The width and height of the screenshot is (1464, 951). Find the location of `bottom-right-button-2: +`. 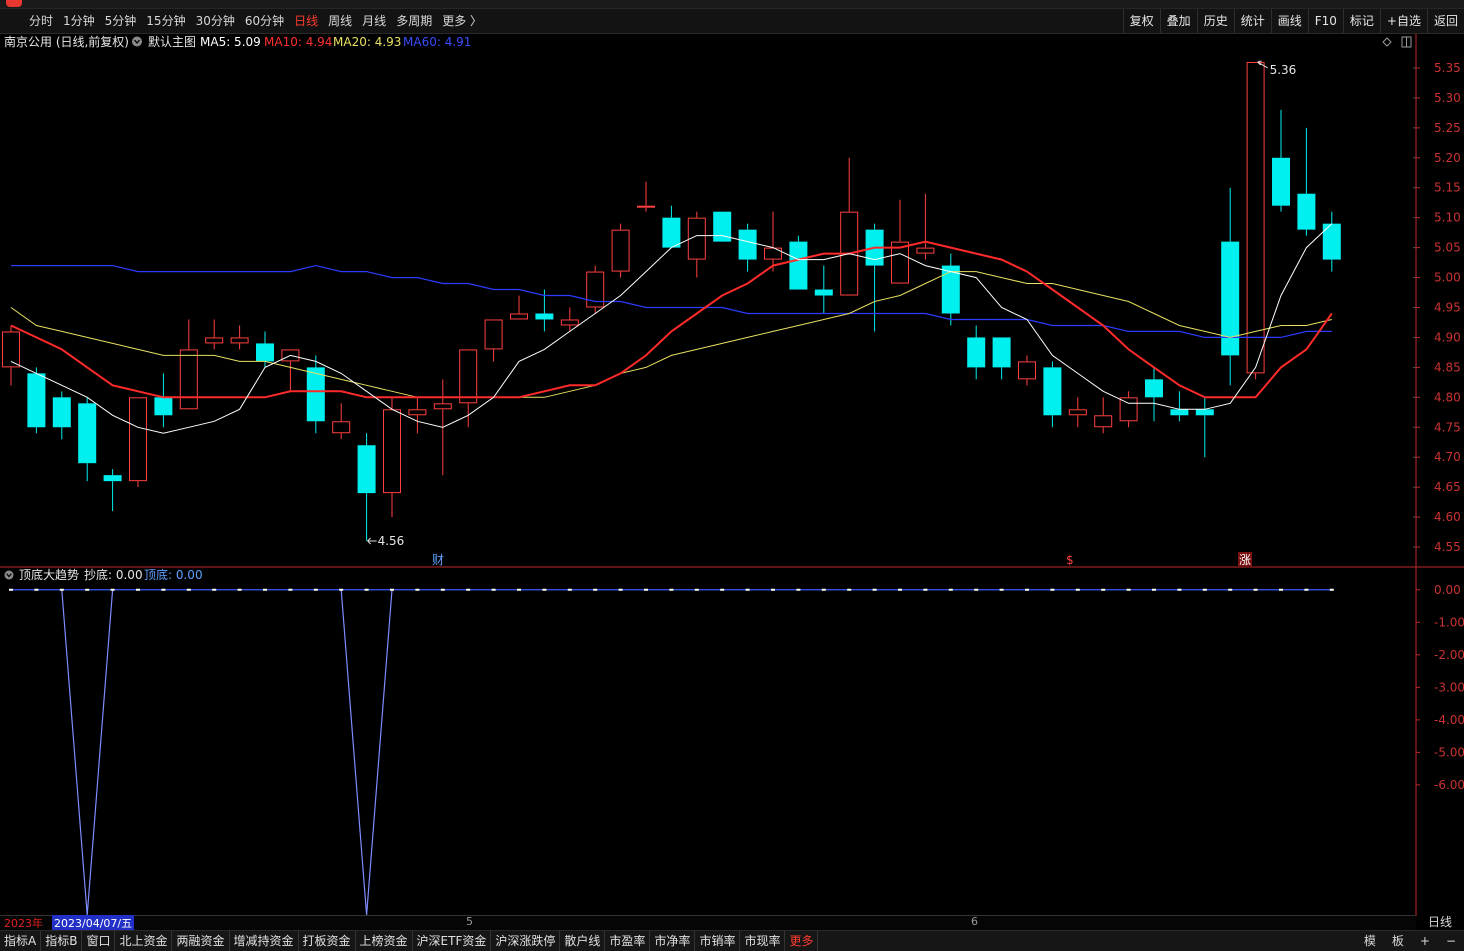

bottom-right-button-2: + is located at coordinates (1425, 941).